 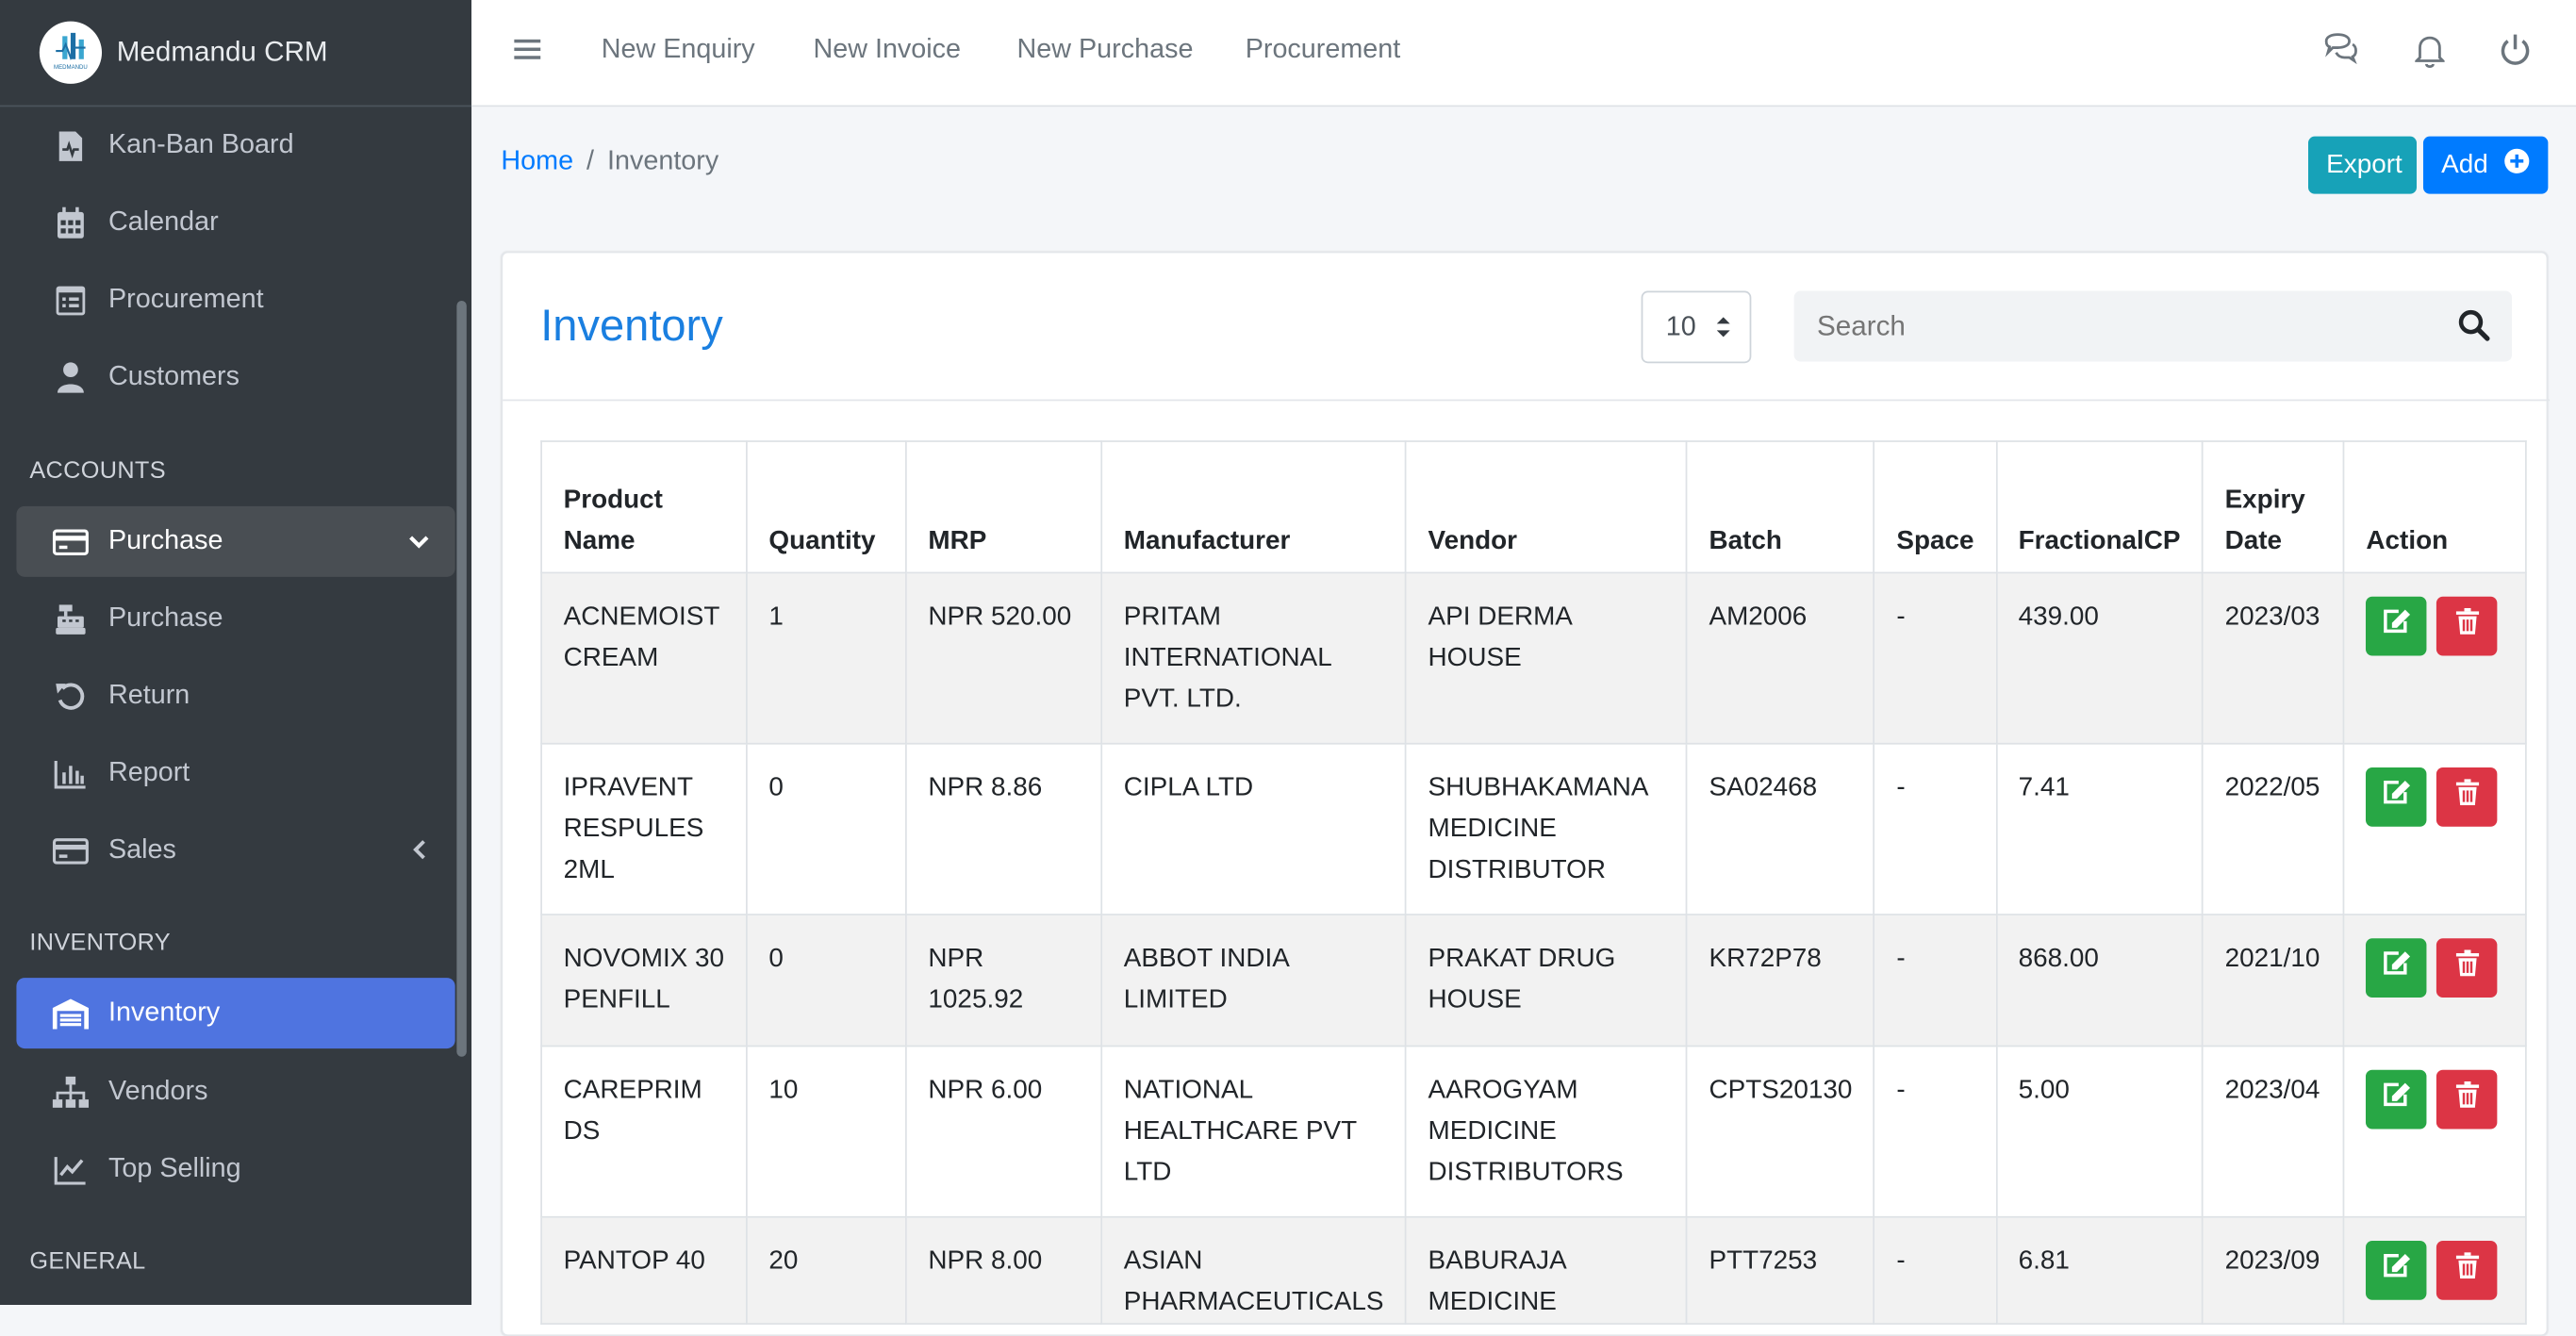 What do you see at coordinates (2273, 829) in the screenshot?
I see `cell-expiry-date: 2022/05` at bounding box center [2273, 829].